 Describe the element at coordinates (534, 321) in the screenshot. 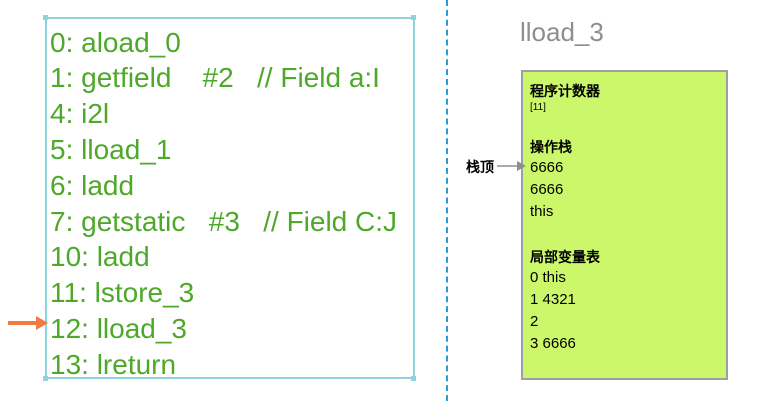

I see `local-variable-entry: 2` at that location.